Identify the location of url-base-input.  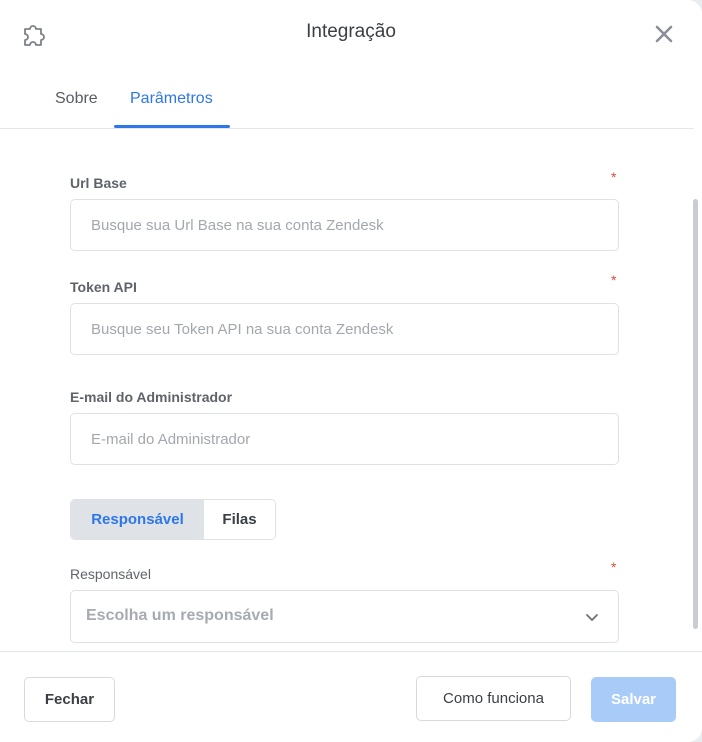
(344, 225).